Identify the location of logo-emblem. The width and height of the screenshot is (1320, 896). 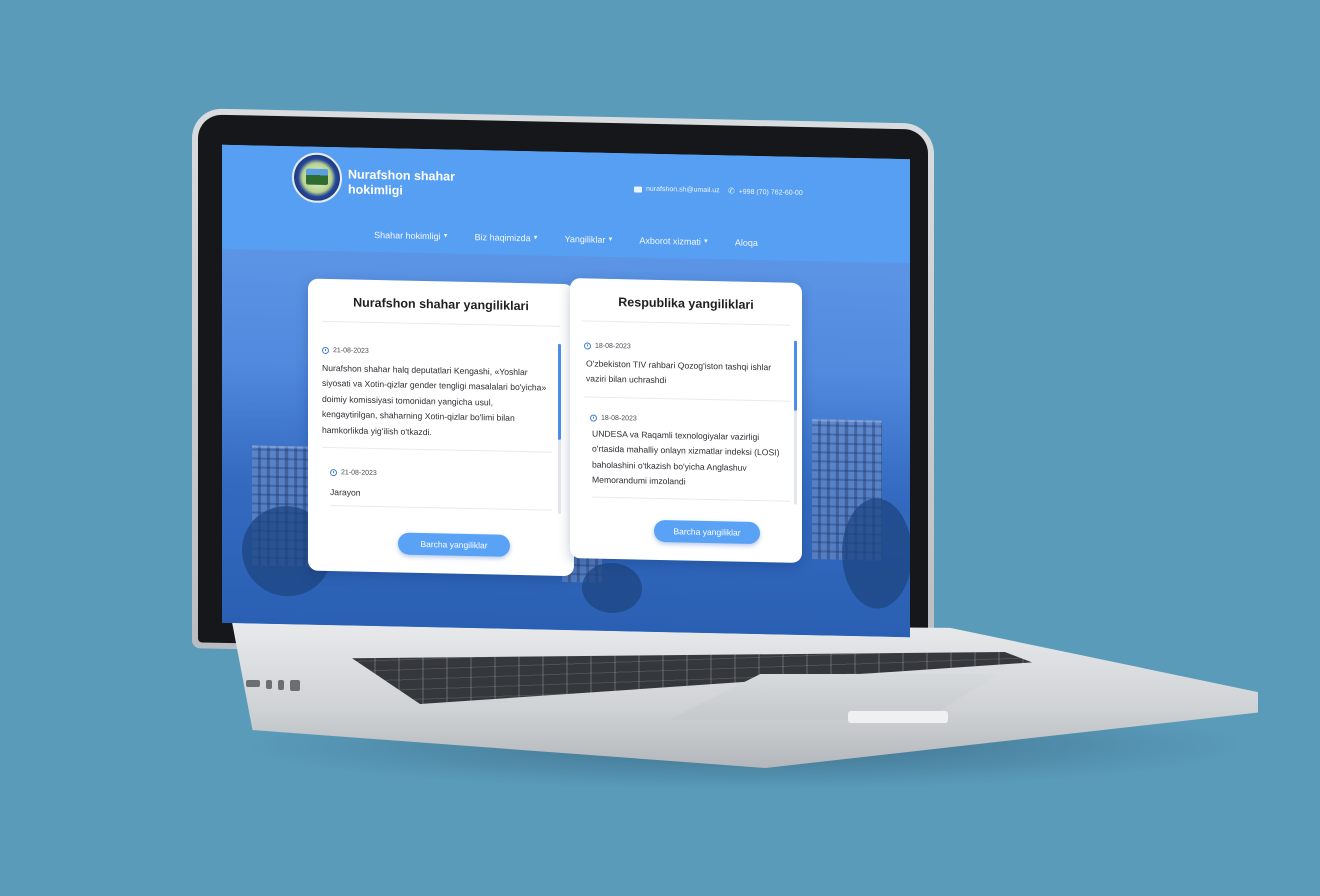
(317, 177).